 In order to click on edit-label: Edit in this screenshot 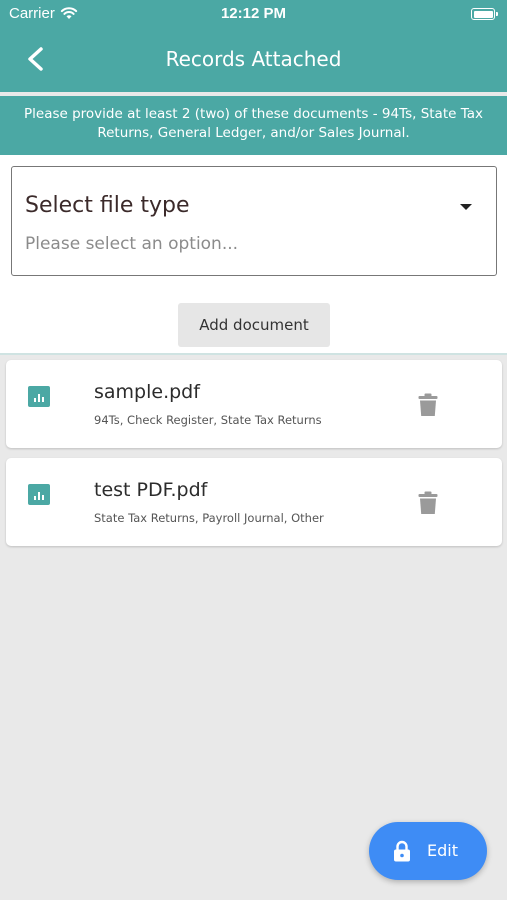, I will do `click(442, 850)`.